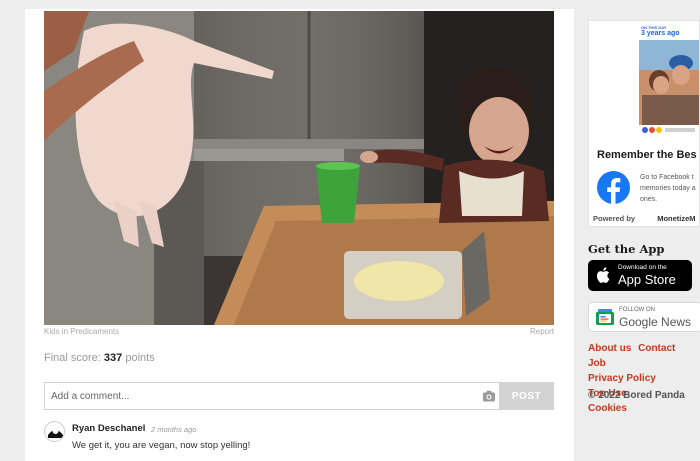 The image size is (700, 461). Describe the element at coordinates (607, 408) in the screenshot. I see `link-cookies: Cookies` at that location.